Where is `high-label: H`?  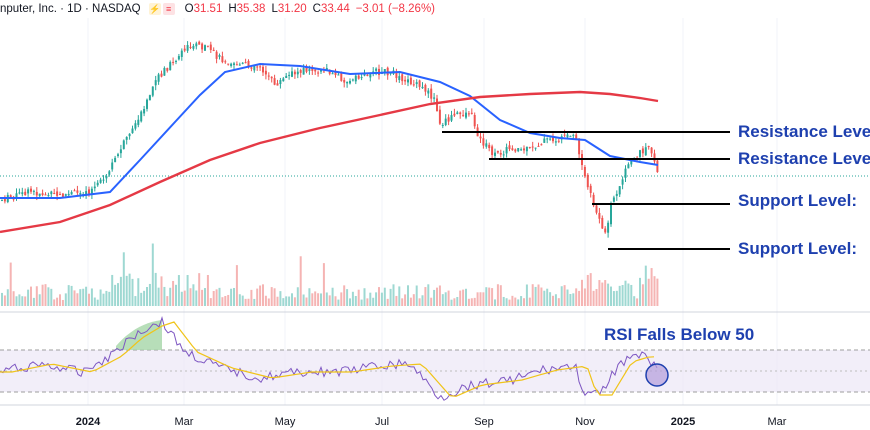 high-label: H is located at coordinates (232, 9).